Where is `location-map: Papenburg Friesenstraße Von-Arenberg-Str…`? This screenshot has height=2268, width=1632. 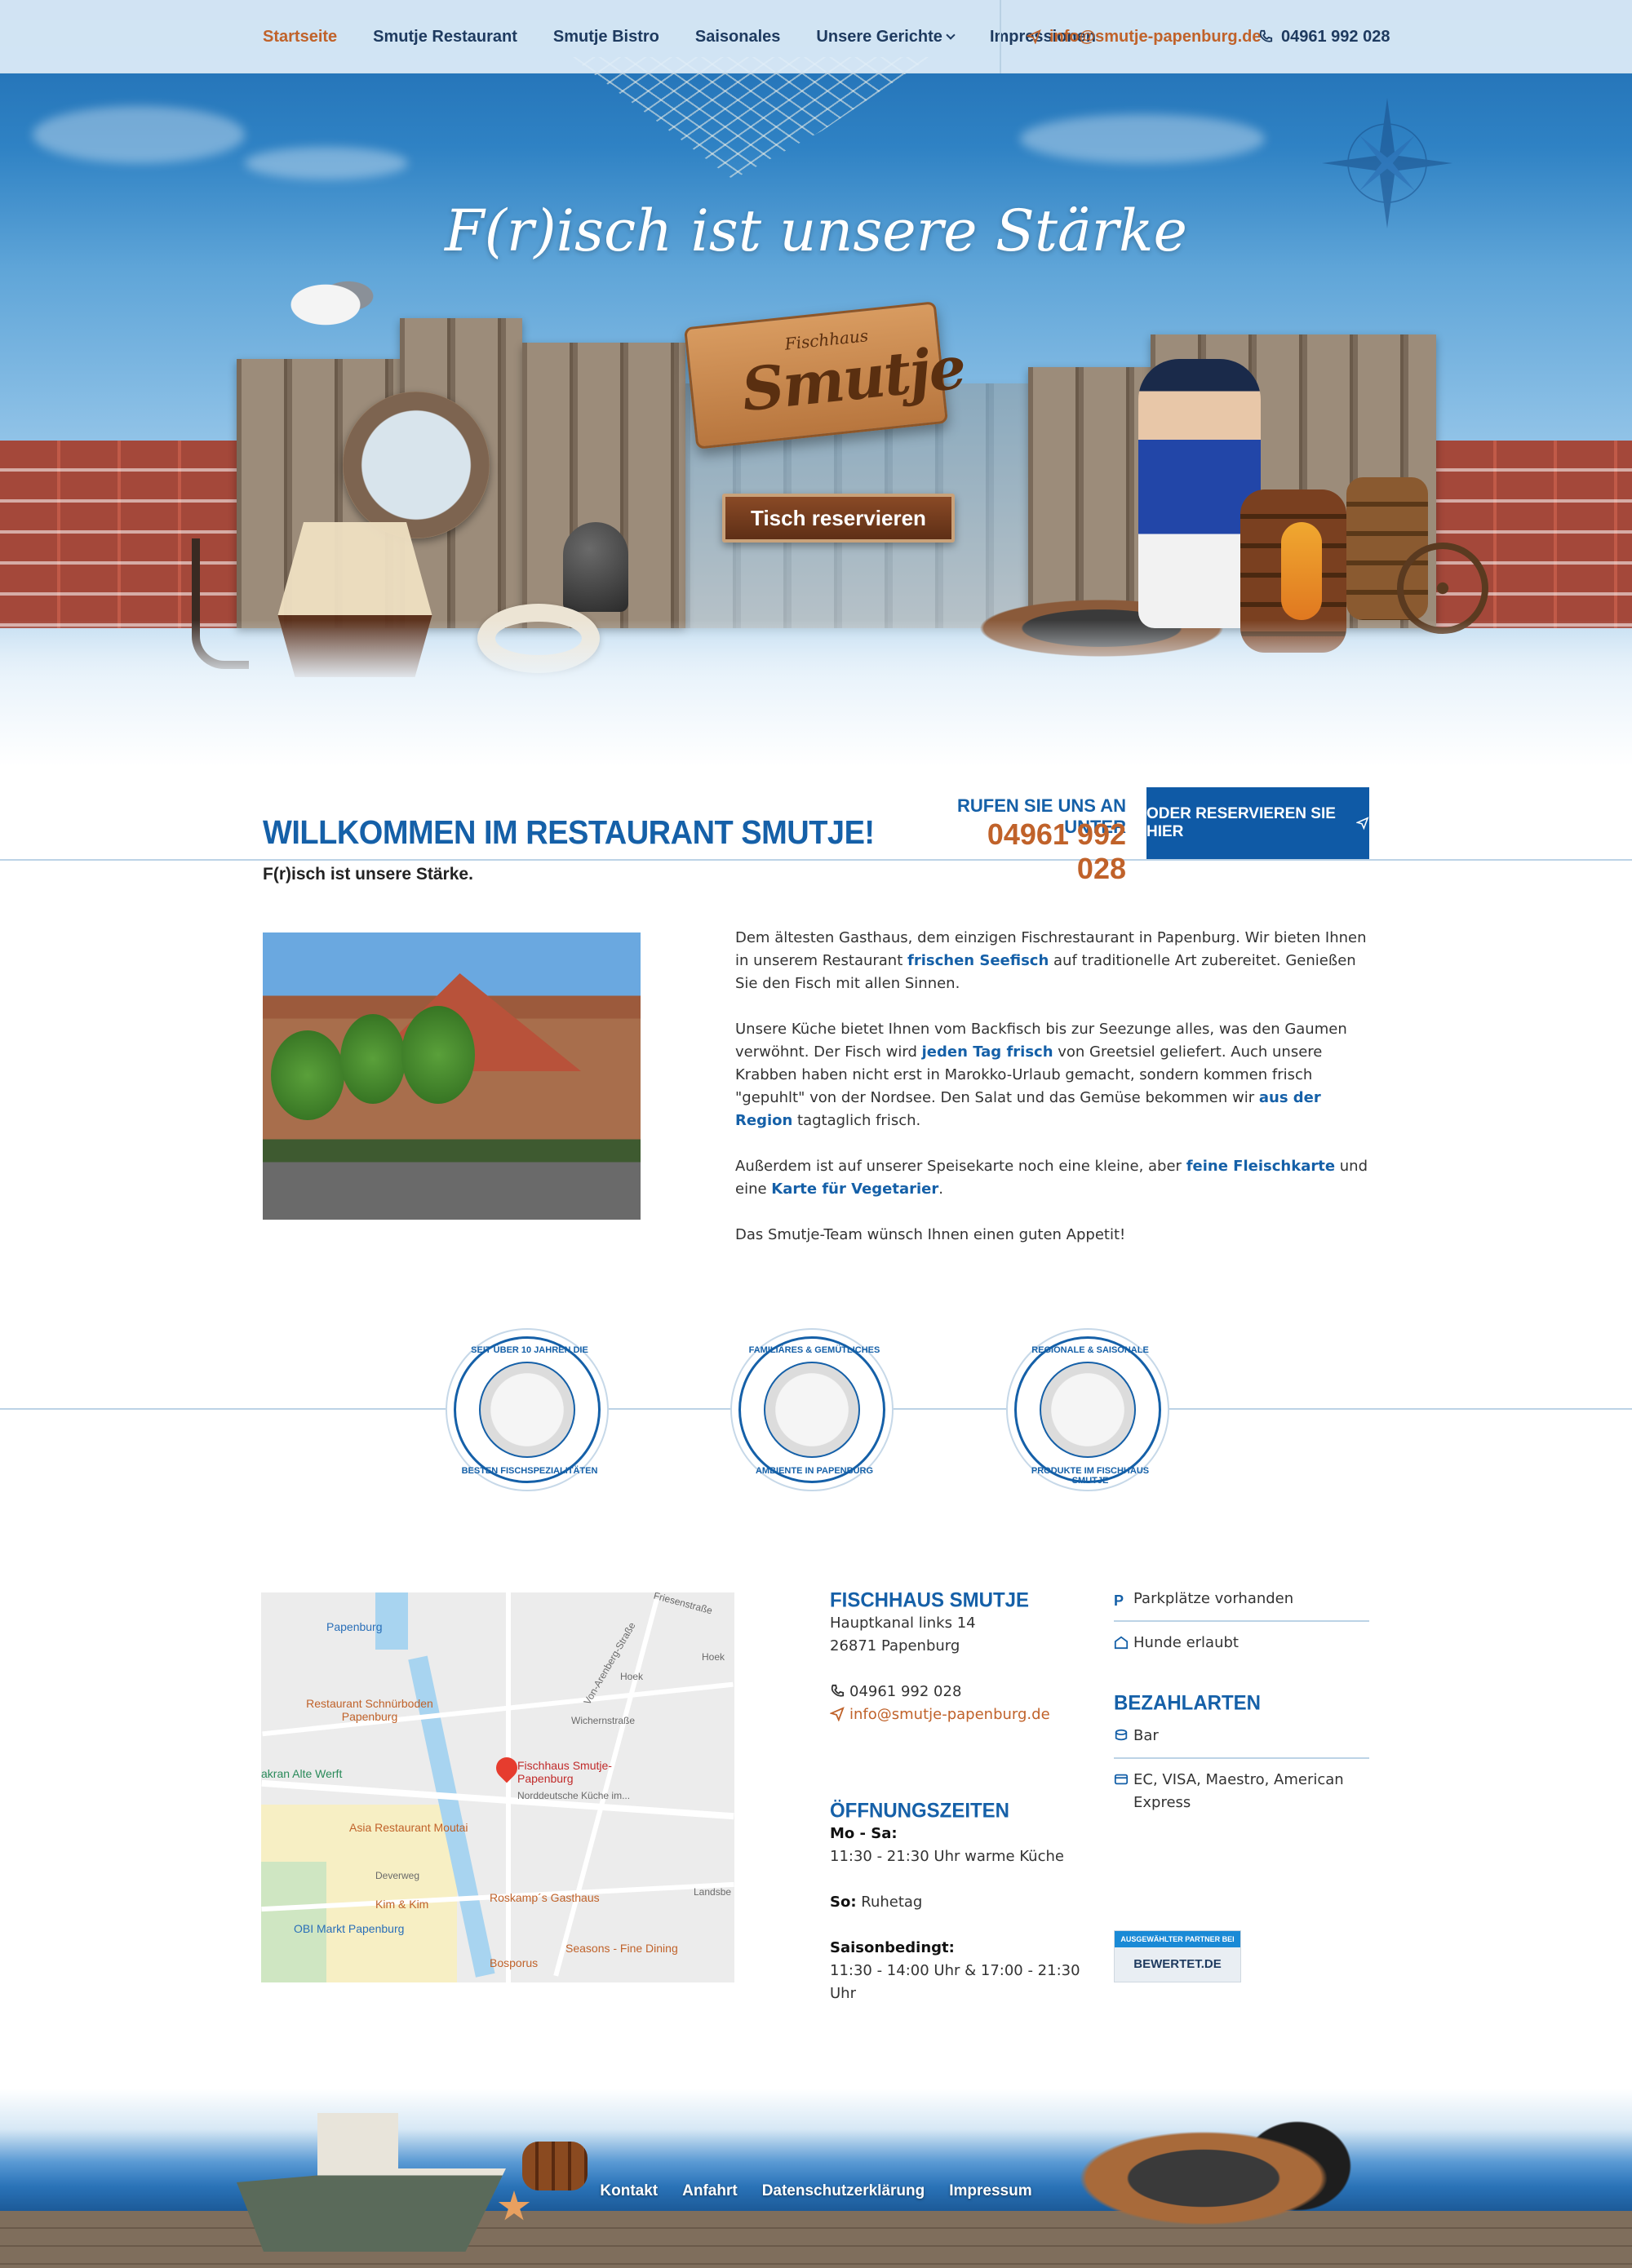
location-map: Papenburg Friesenstraße Von-Arenberg-Str… is located at coordinates (497, 1787).